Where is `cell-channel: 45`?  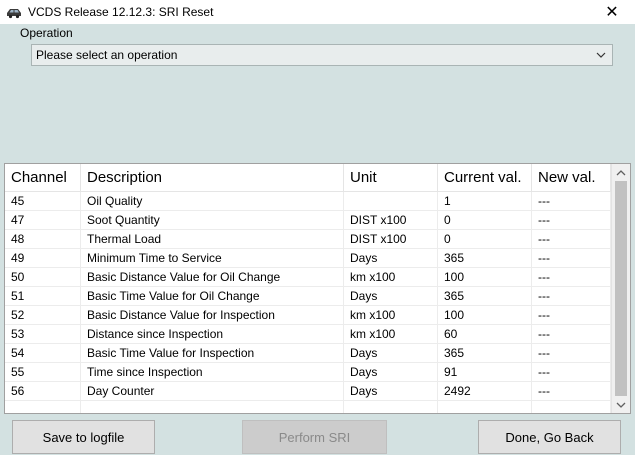
cell-channel: 45 is located at coordinates (43, 201).